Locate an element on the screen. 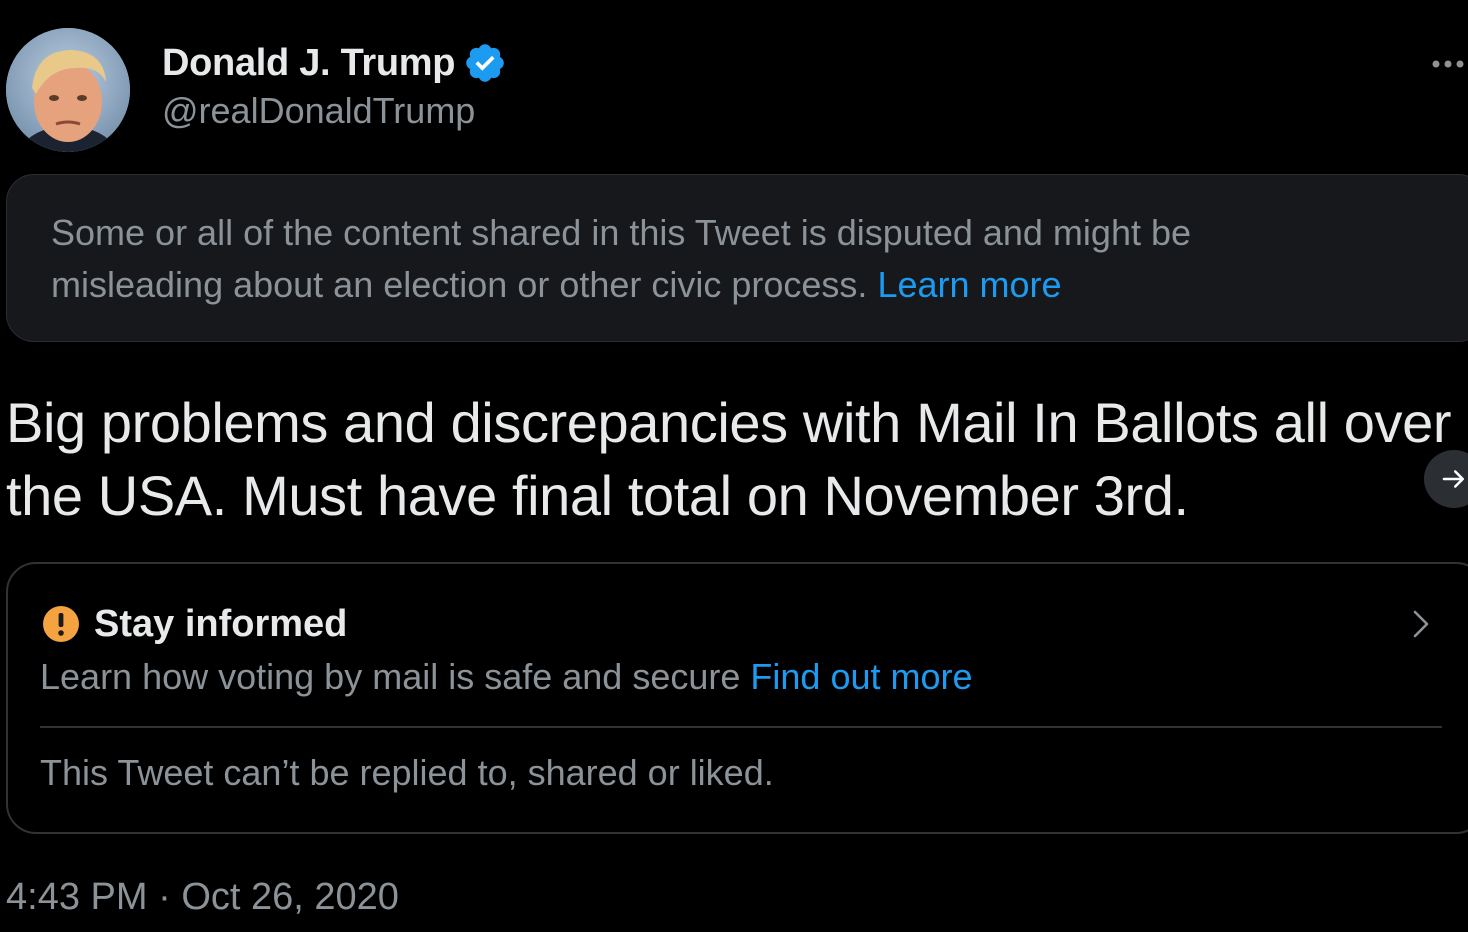 The height and width of the screenshot is (932, 1468). alert-icon is located at coordinates (61, 624).